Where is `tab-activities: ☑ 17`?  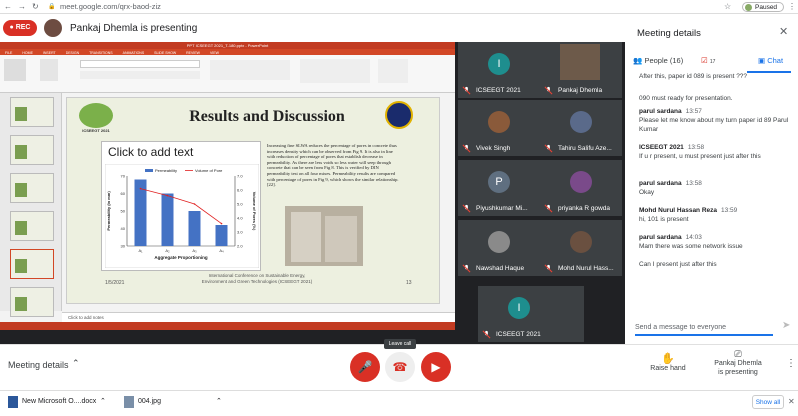 tab-activities: ☑ 17 is located at coordinates (708, 60).